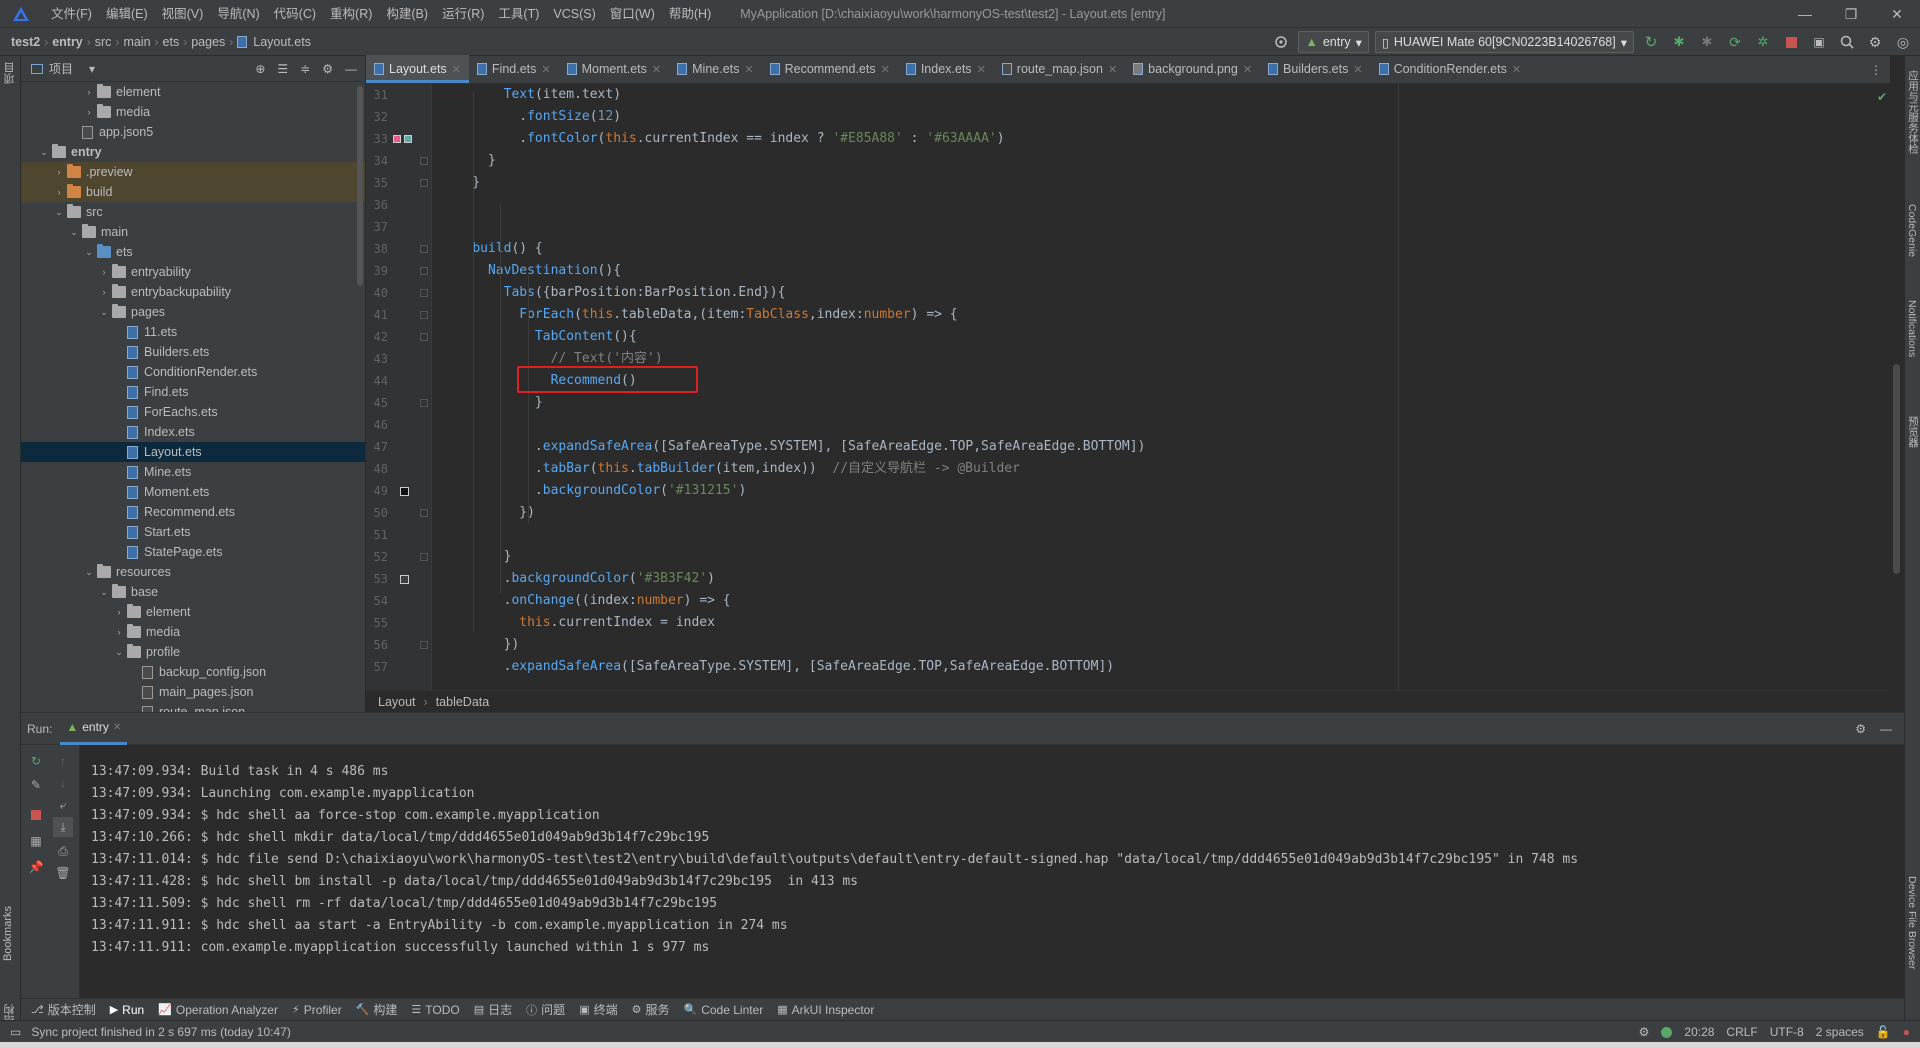 This screenshot has height=1048, width=1920. I want to click on previewer-tool-button: 预览器, so click(1913, 432).